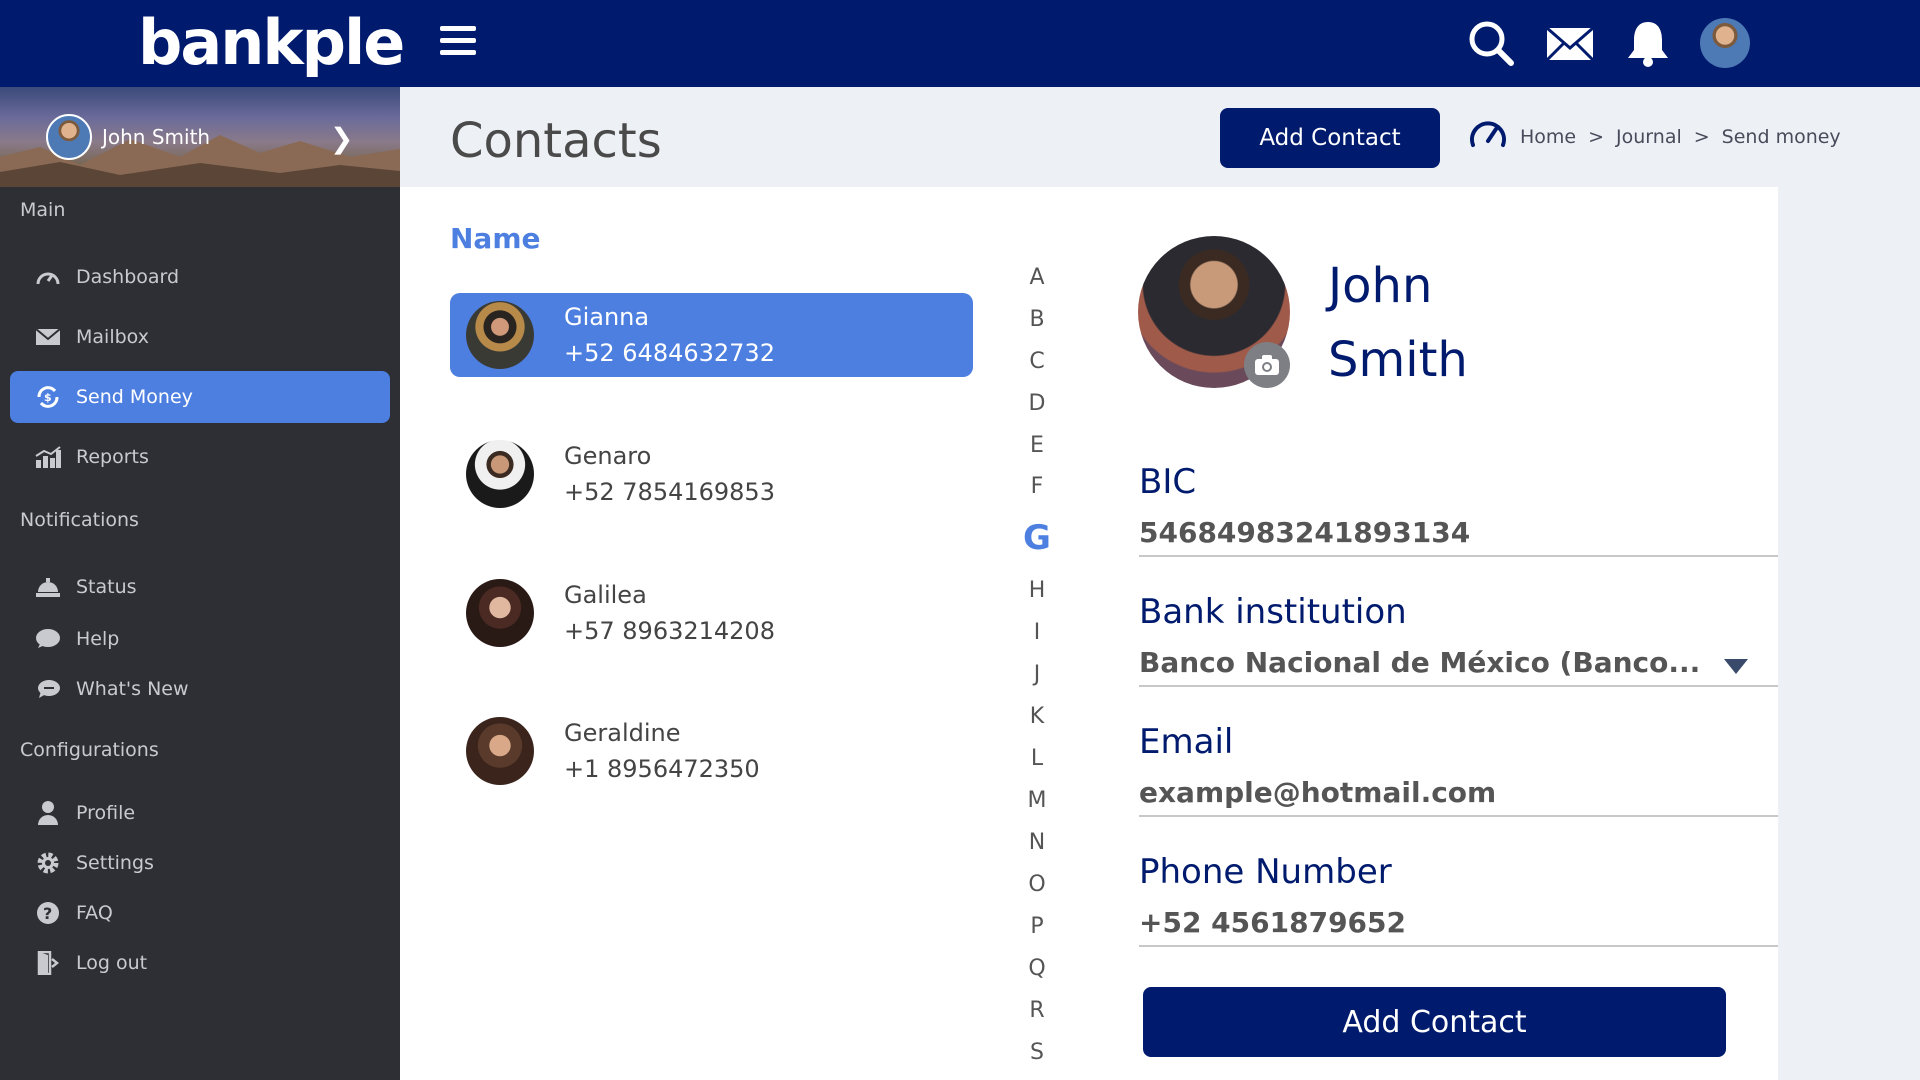 This screenshot has height=1080, width=1920. I want to click on alphabet-letter: C, so click(1037, 361).